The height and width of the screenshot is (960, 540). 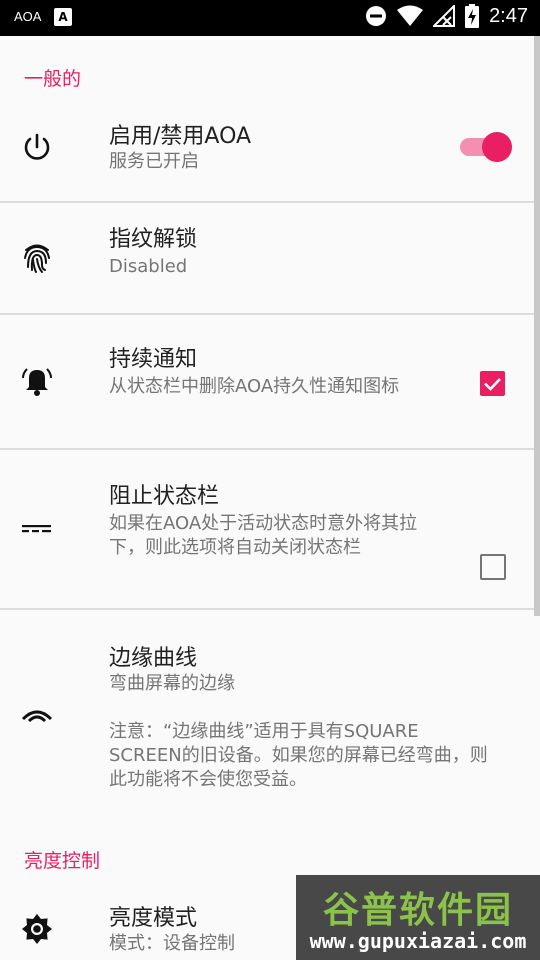 I want to click on aoa-toggle-switch, so click(x=486, y=146).